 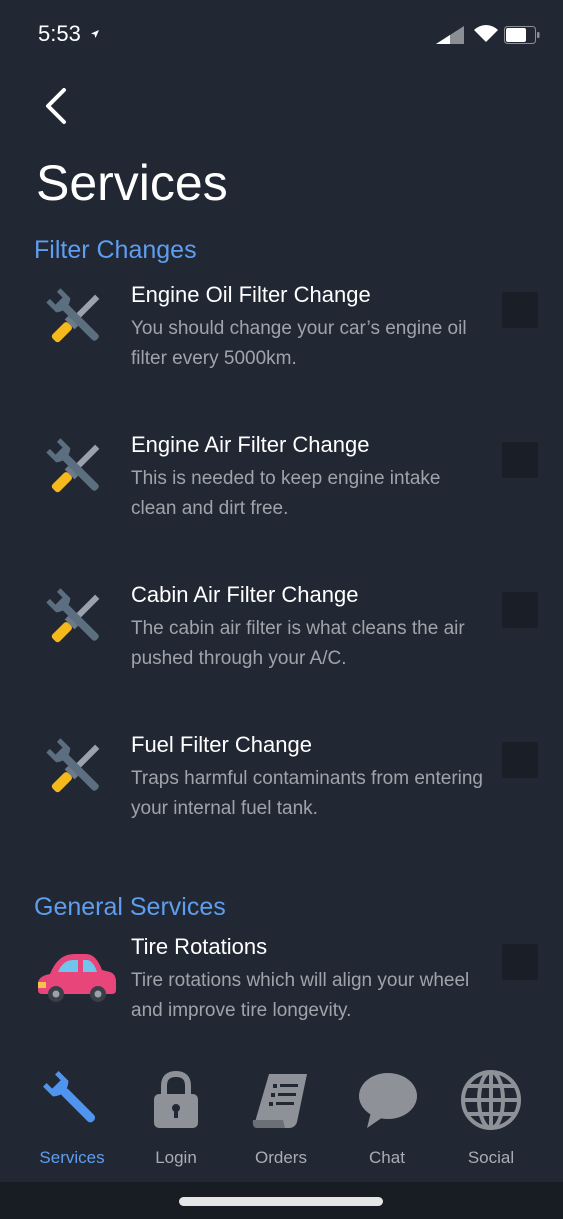 I want to click on tab-bar: Services Login Orders Chat Social, so click(x=281, y=1116).